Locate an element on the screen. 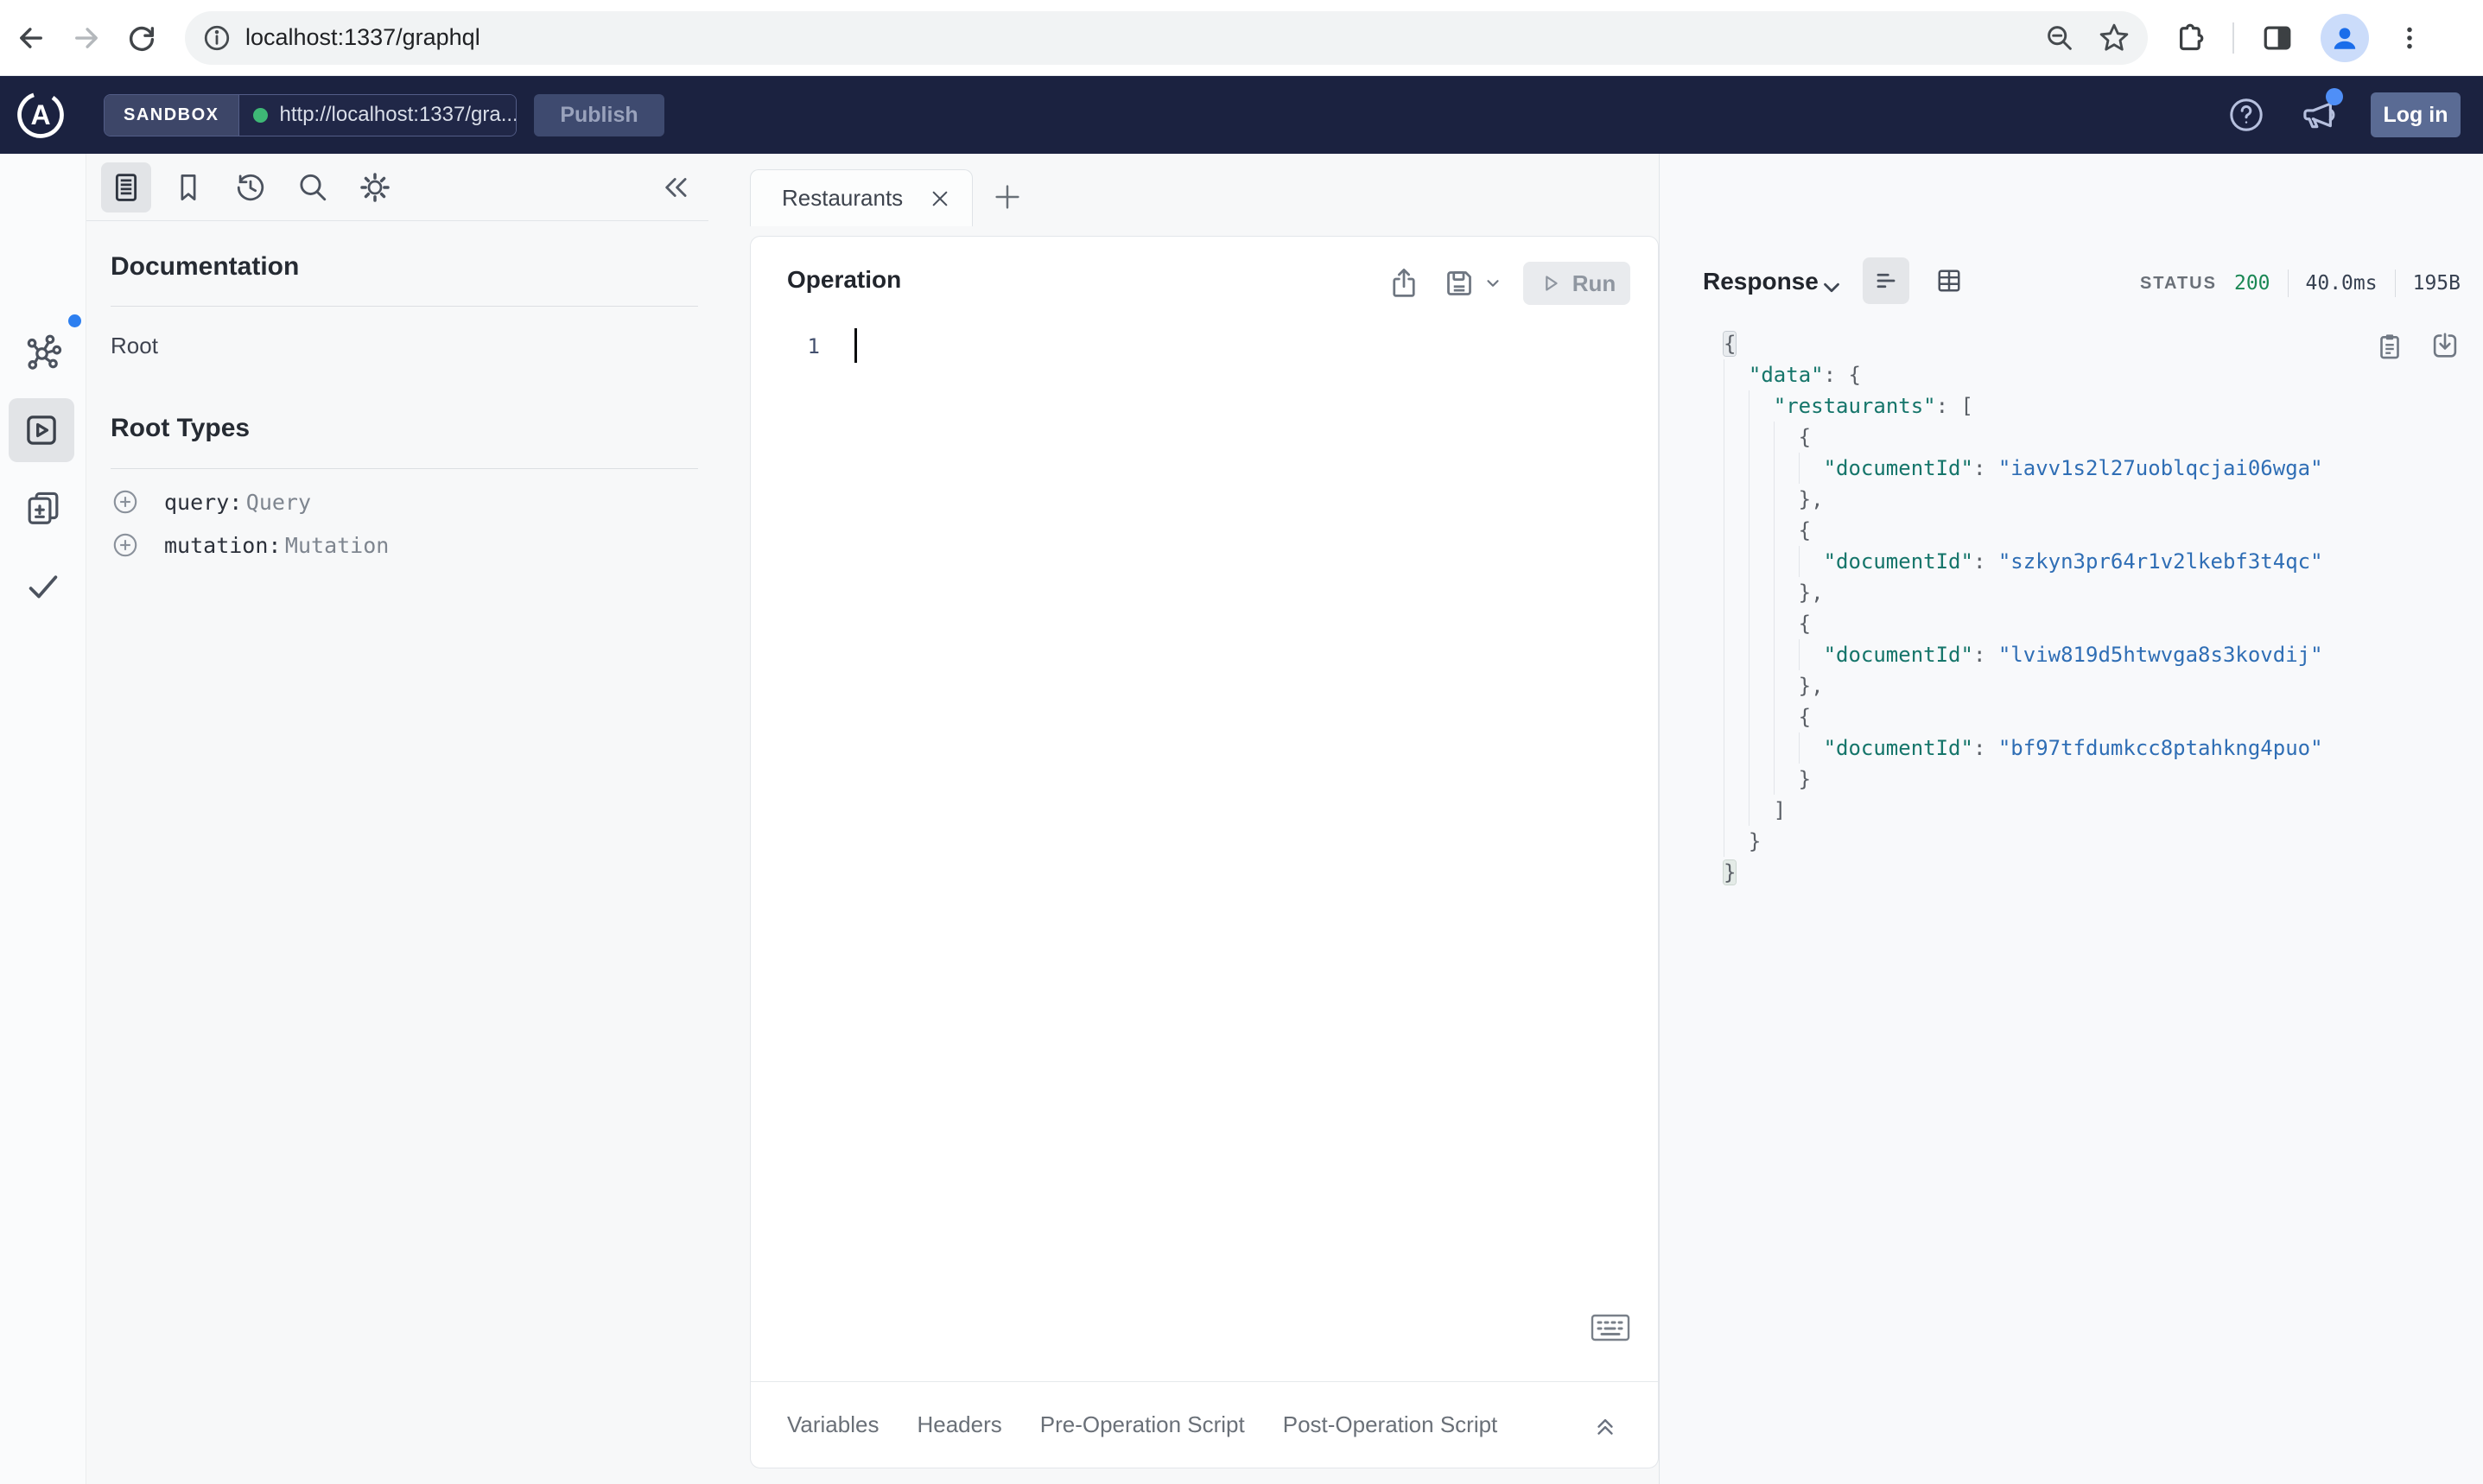 Image resolution: width=2483 pixels, height=1484 pixels. field-type: Mutation is located at coordinates (337, 545).